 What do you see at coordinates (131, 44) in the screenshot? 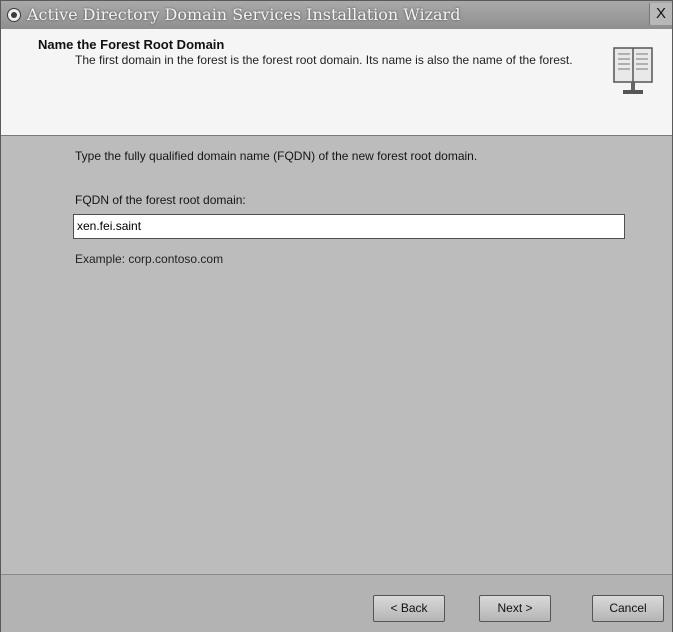
I see `page-title: Name the Forest Root Domain` at bounding box center [131, 44].